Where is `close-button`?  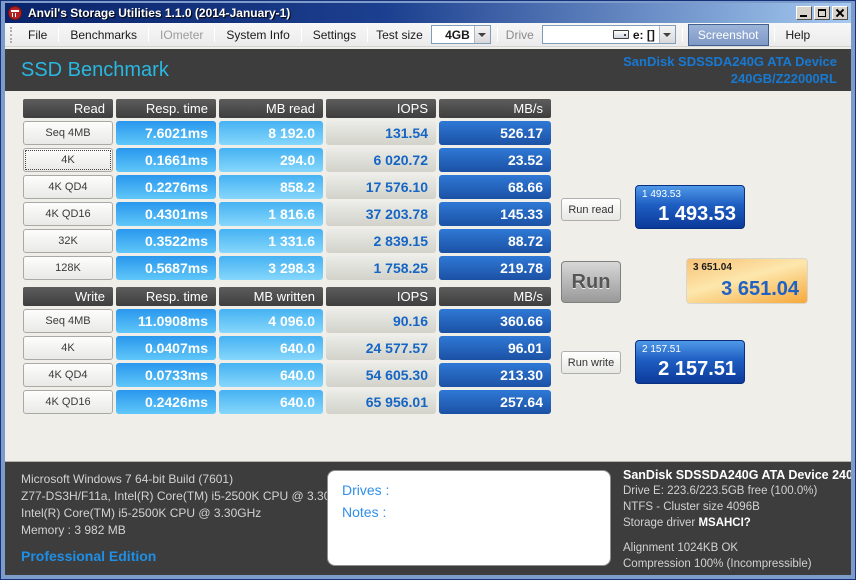 close-button is located at coordinates (840, 13).